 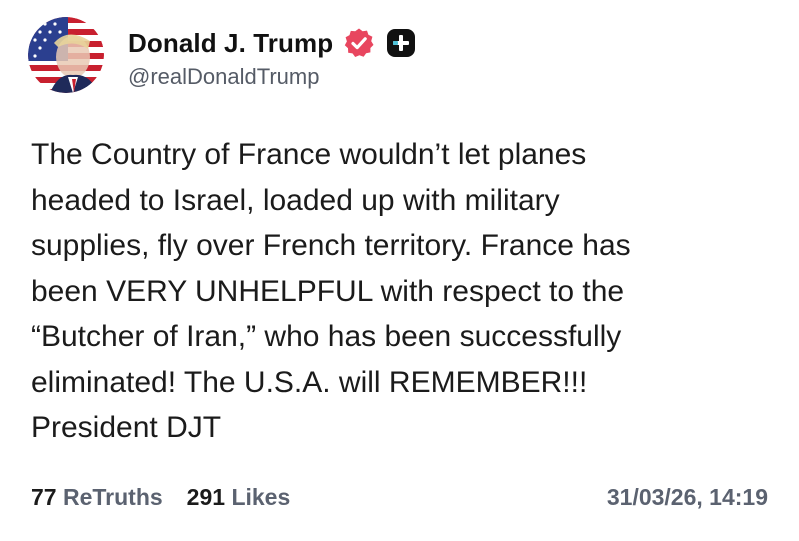 I want to click on avatar-image, so click(x=66, y=55).